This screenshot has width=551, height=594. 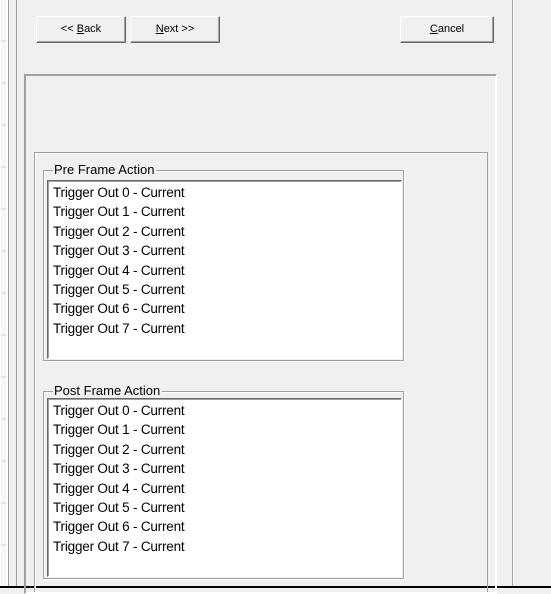 I want to click on cancel-button-hotkey: C, so click(x=433, y=29).